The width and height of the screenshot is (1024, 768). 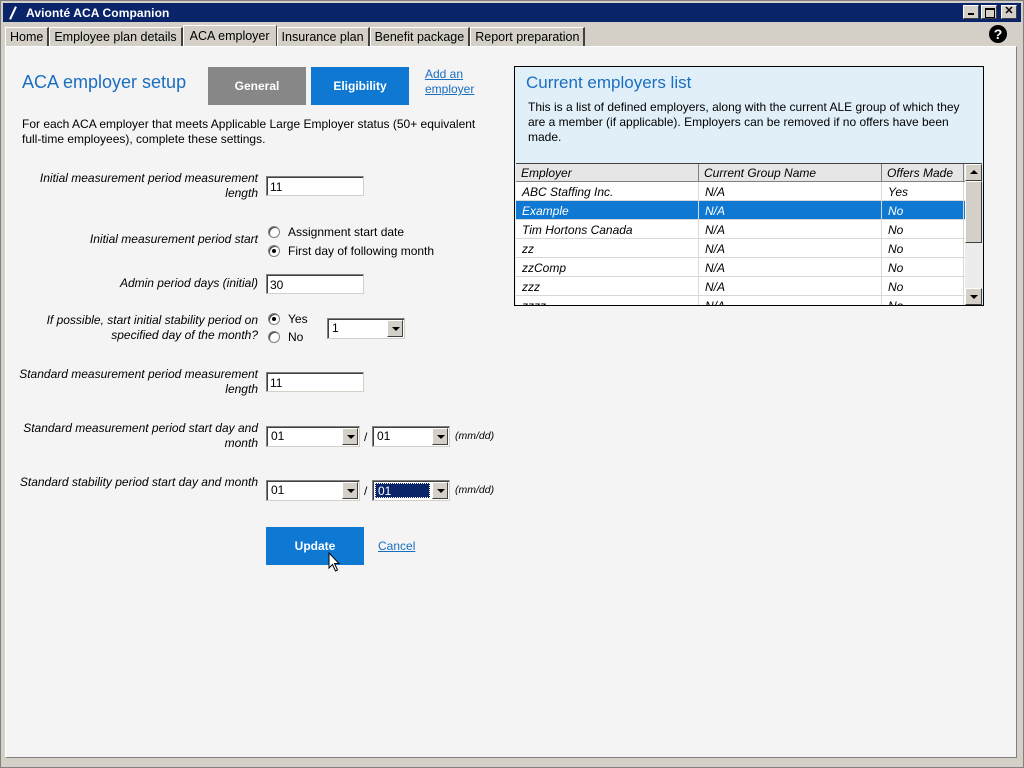 I want to click on scroll-up-icon, so click(x=973, y=172).